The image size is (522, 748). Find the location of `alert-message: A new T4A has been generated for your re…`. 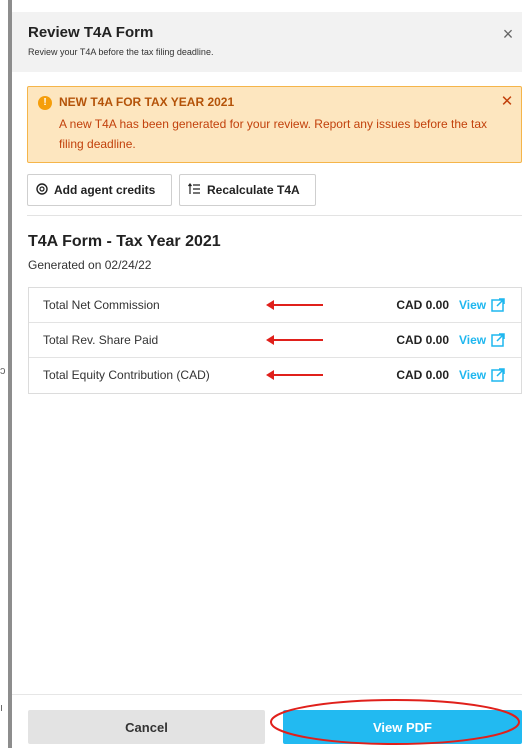

alert-message: A new T4A has been generated for your re… is located at coordinates (273, 134).